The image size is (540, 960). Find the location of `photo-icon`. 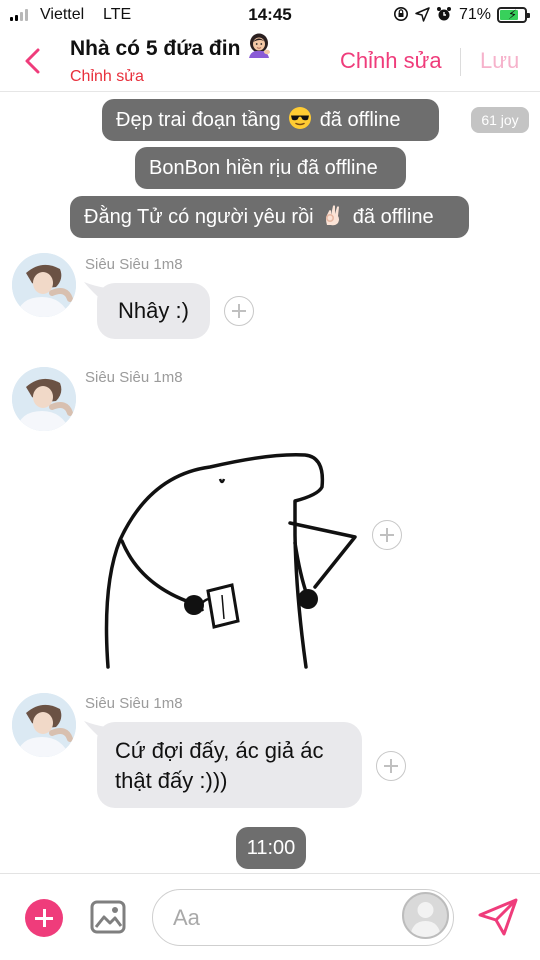

photo-icon is located at coordinates (108, 917).